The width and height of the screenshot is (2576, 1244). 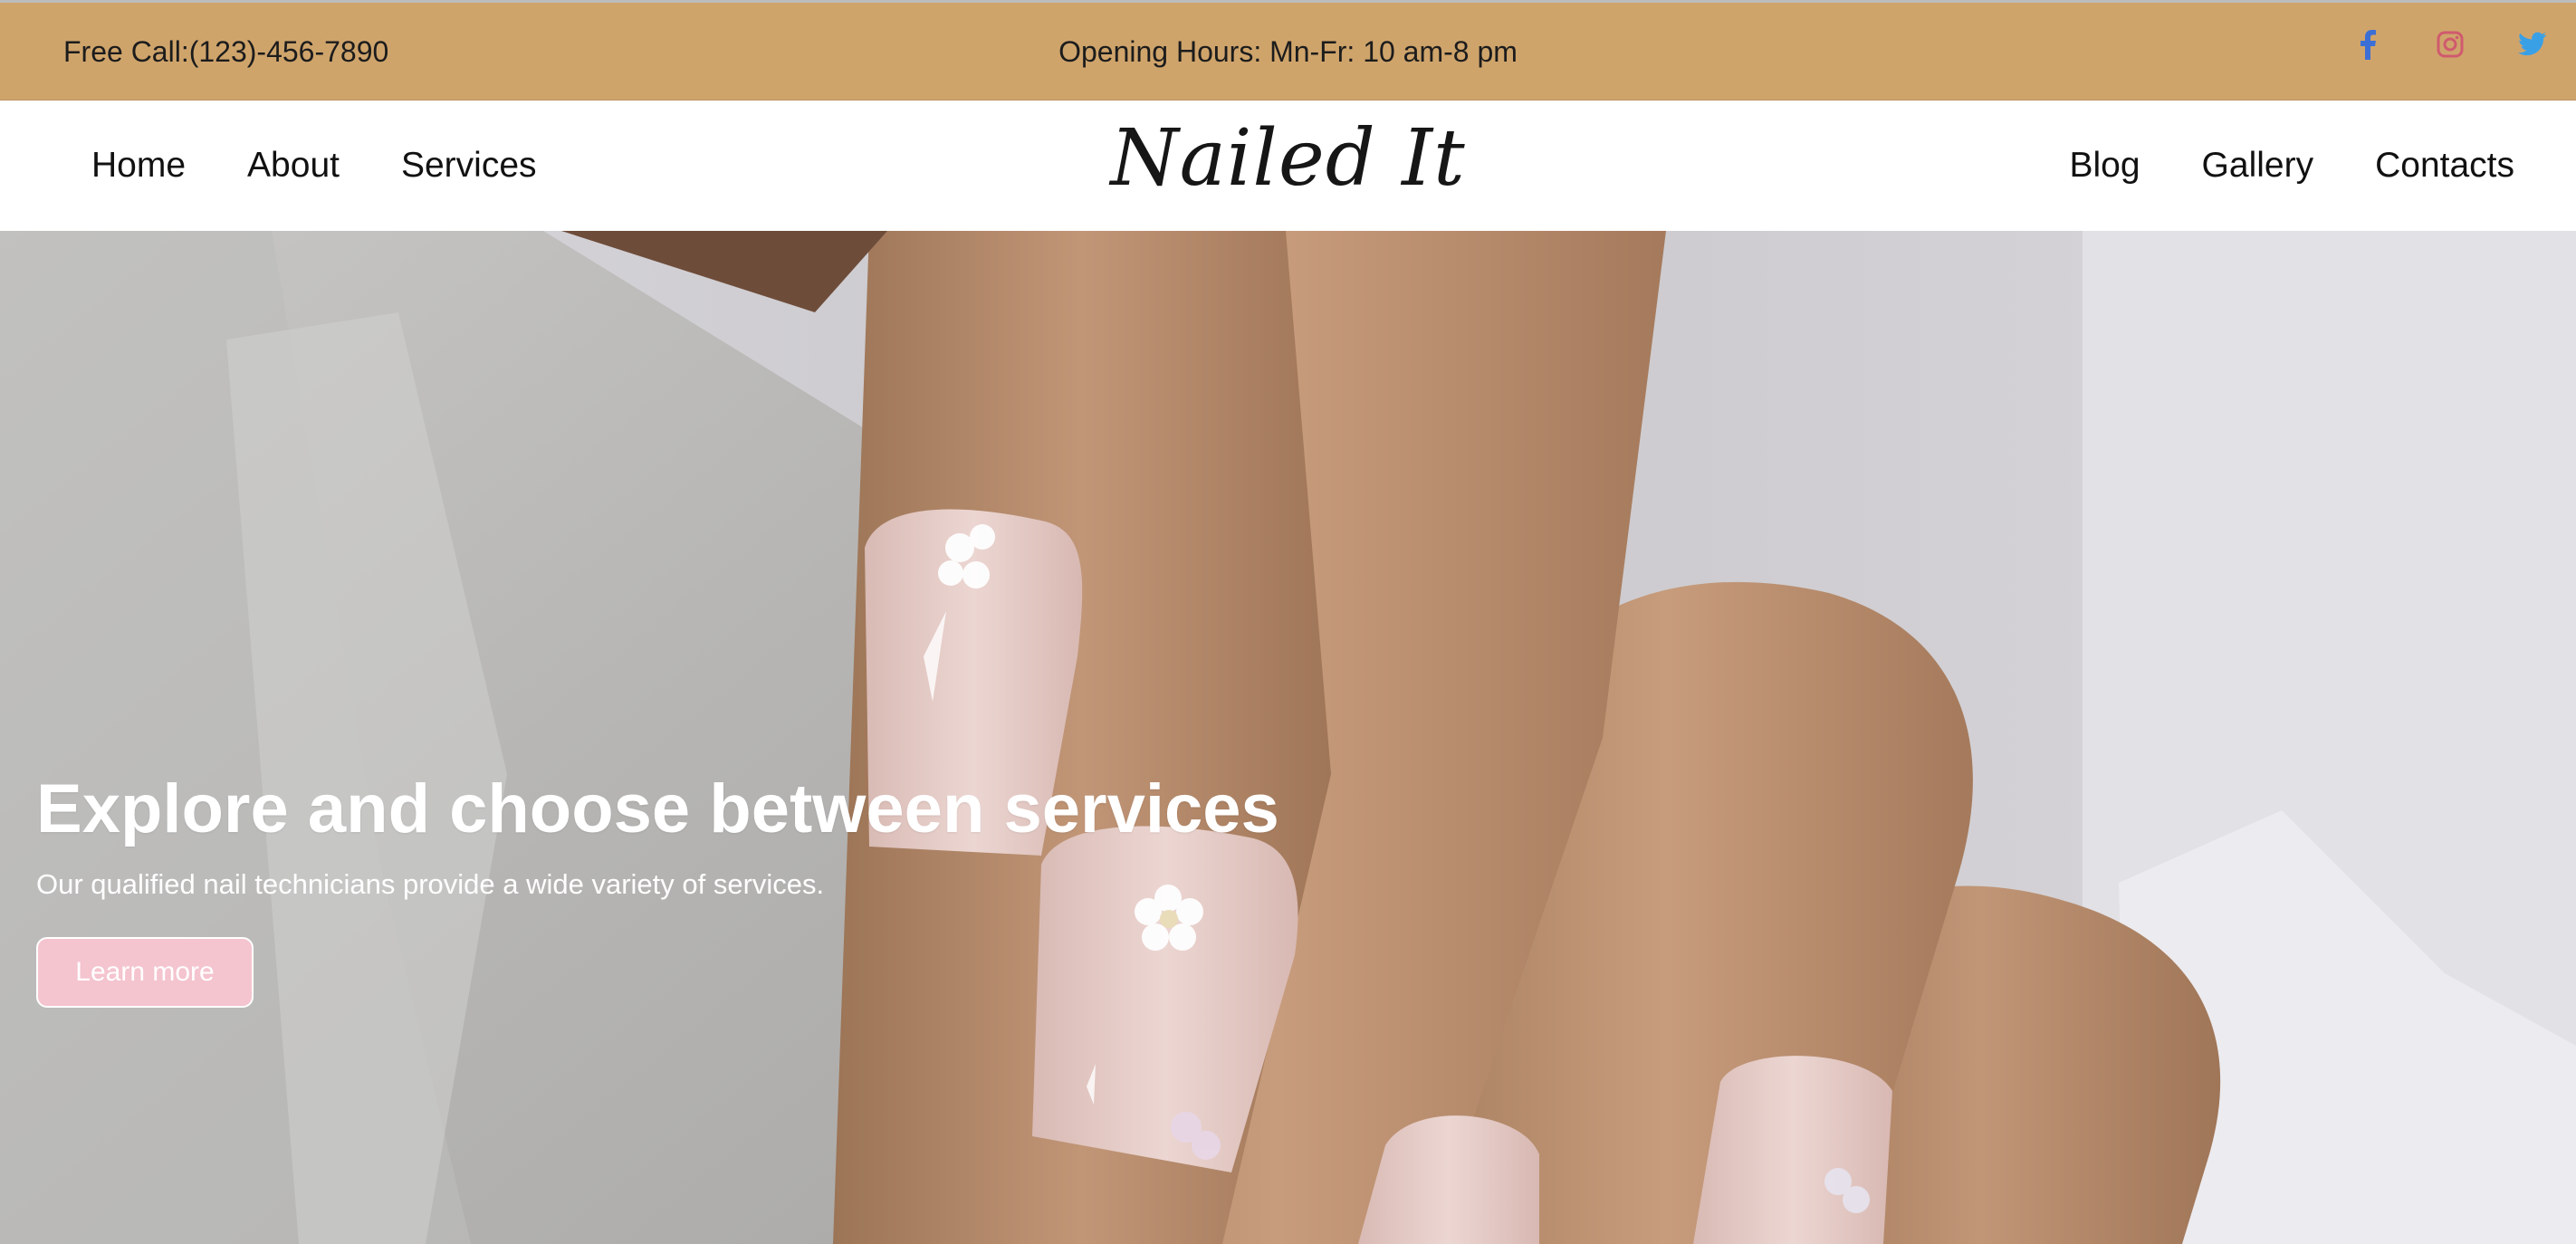 I want to click on nav-contacts: Contacts, so click(x=2444, y=166).